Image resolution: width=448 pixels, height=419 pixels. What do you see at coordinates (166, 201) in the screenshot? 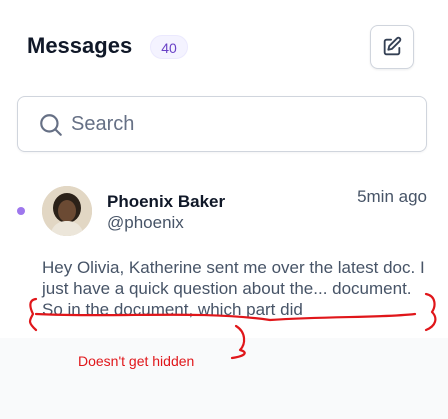
I see `sender-name: Phoenix Baker` at bounding box center [166, 201].